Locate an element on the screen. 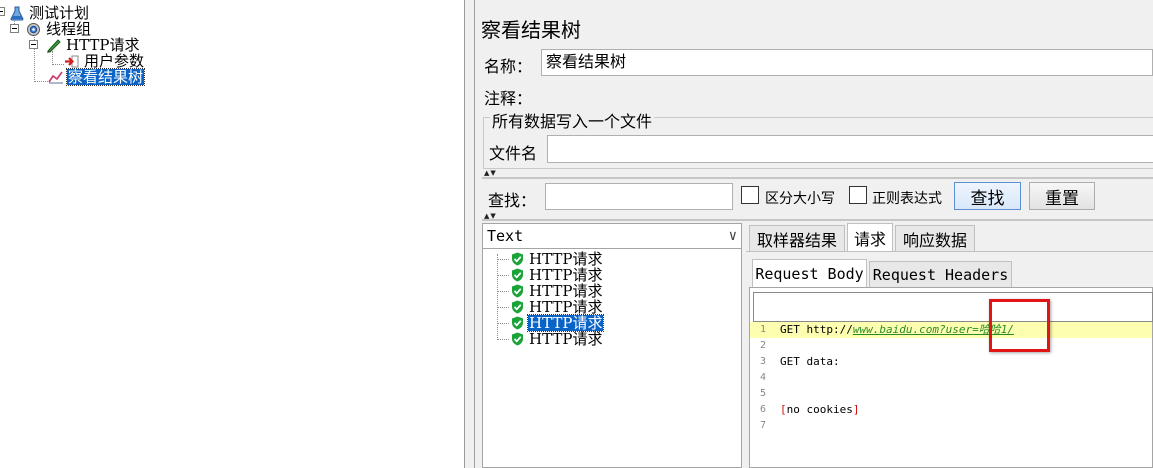 The width and height of the screenshot is (1153, 468). request-method: GET http:// is located at coordinates (816, 329).